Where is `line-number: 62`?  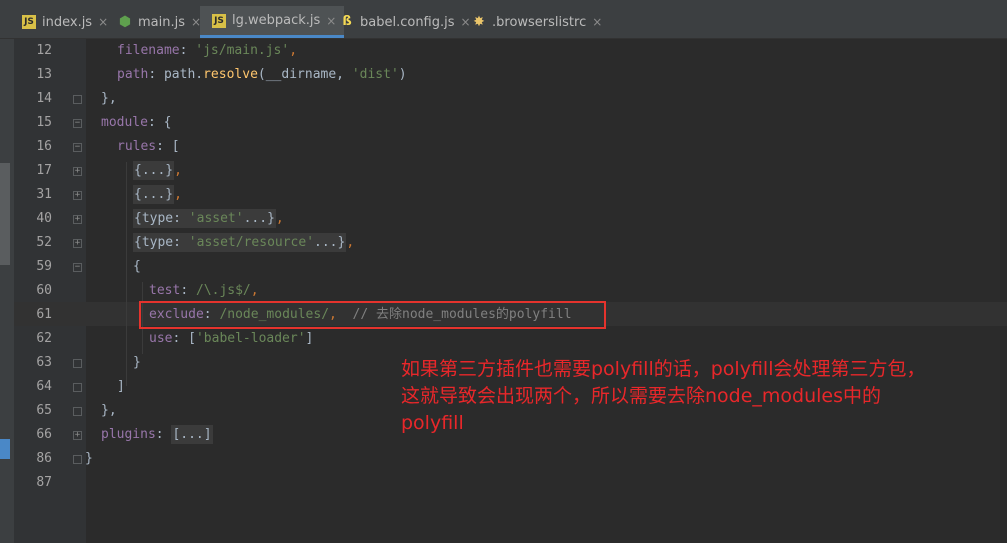 line-number: 62 is located at coordinates (44, 338).